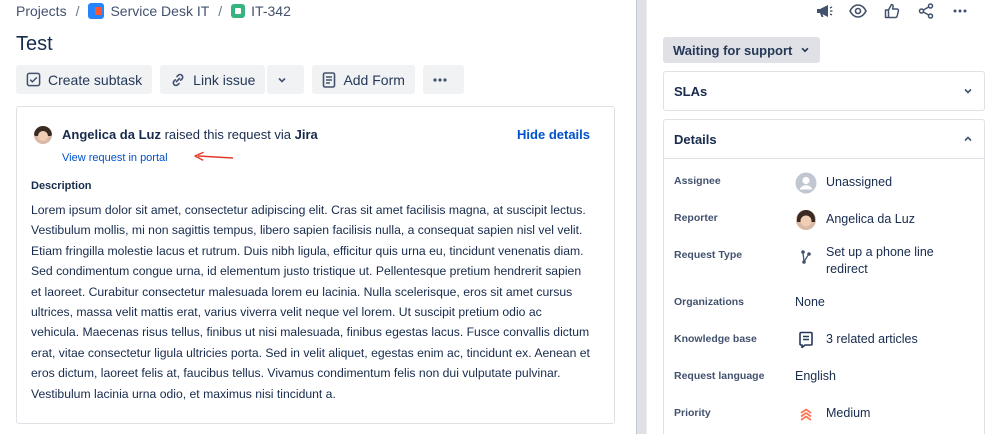  What do you see at coordinates (715, 339) in the screenshot?
I see `field-label: Knowledge base` at bounding box center [715, 339].